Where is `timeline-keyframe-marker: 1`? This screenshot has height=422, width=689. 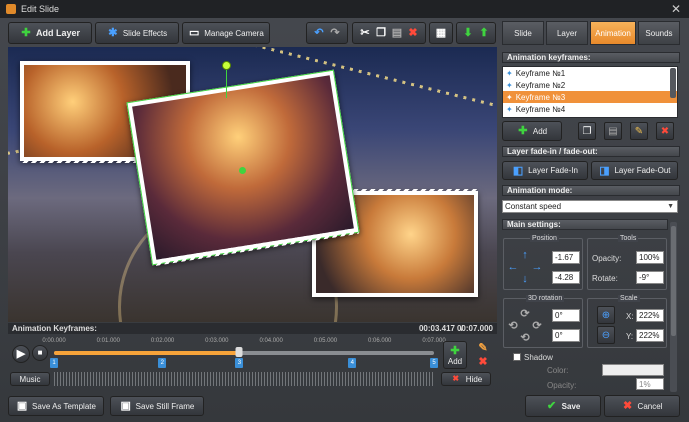 timeline-keyframe-marker: 1 is located at coordinates (54, 363).